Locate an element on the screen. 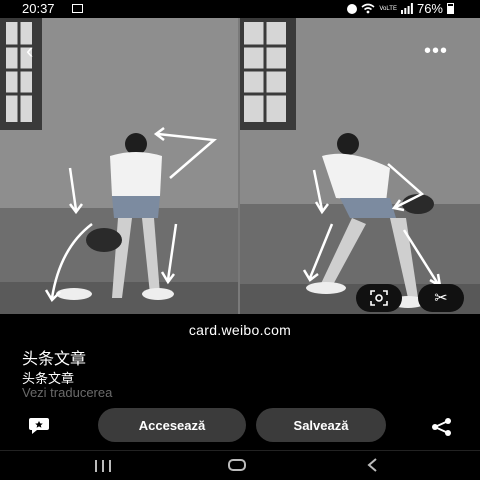  cut-button: ✂ is located at coordinates (441, 298).